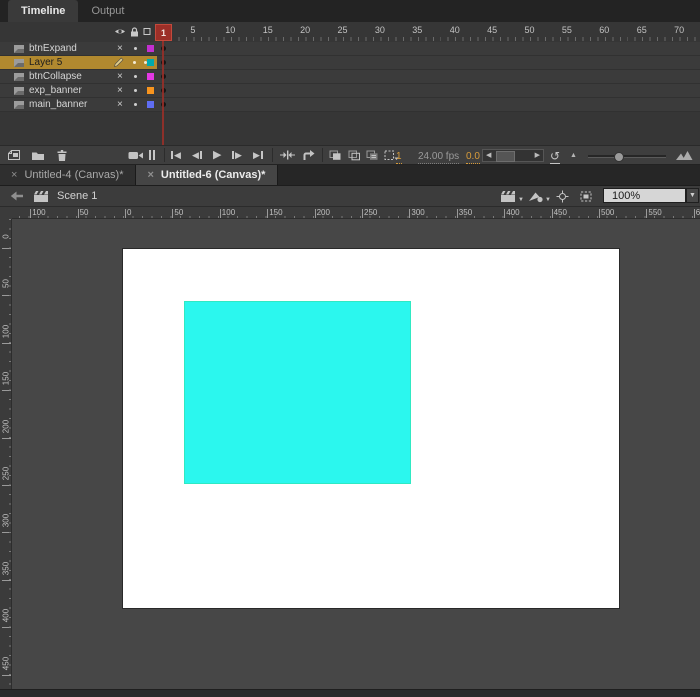 Image resolution: width=700 pixels, height=697 pixels. What do you see at coordinates (78, 62) in the screenshot?
I see `layer-row-left: Layer 5` at bounding box center [78, 62].